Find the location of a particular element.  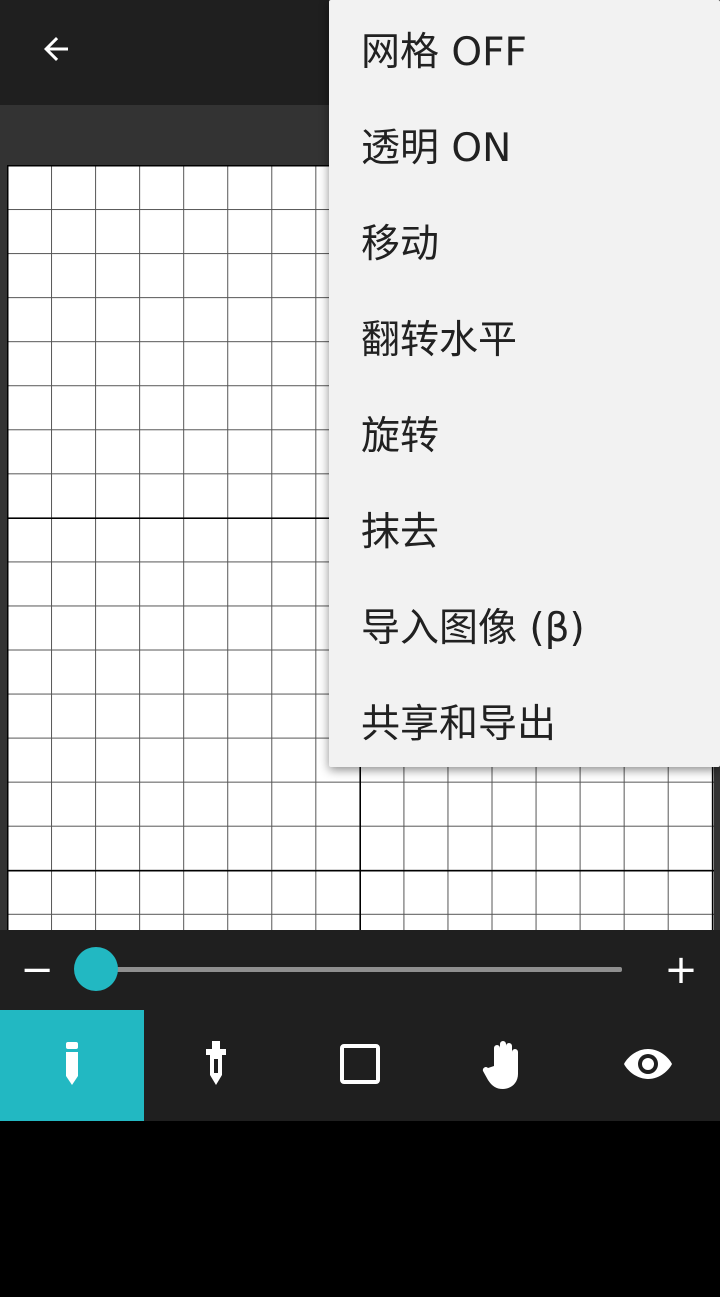

slider-thumb is located at coordinates (96, 969).